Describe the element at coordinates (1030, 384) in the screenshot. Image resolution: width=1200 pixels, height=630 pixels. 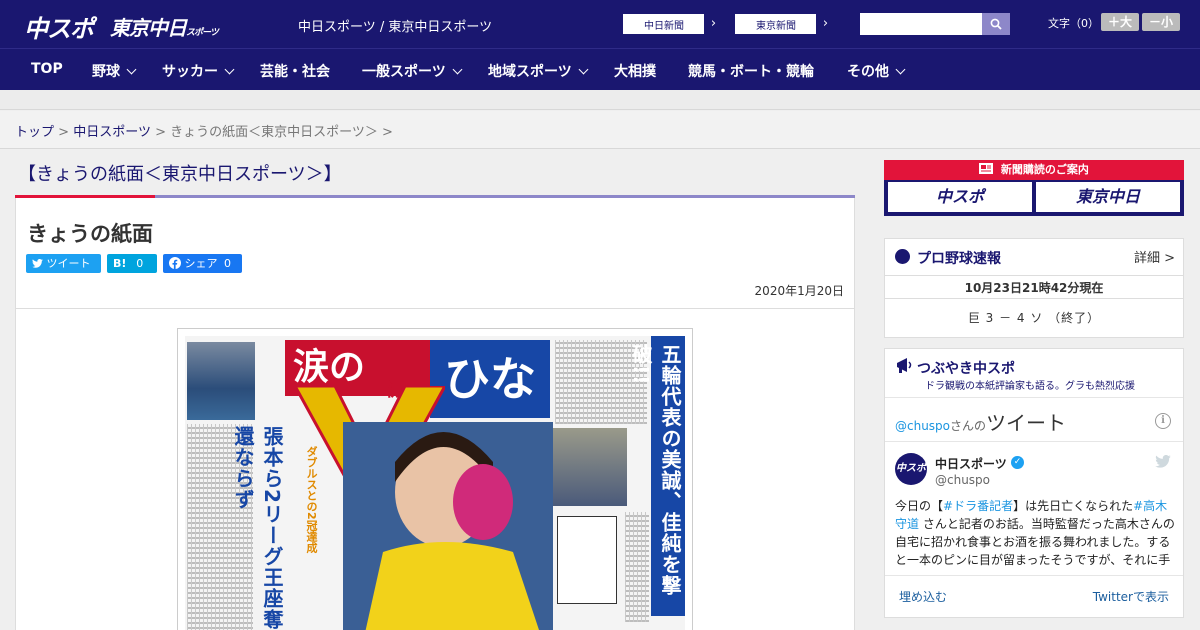
I see `tweet-widget-subtitle: ドラ観戦の本紙評論家も語る。グラも熱烈応援` at that location.